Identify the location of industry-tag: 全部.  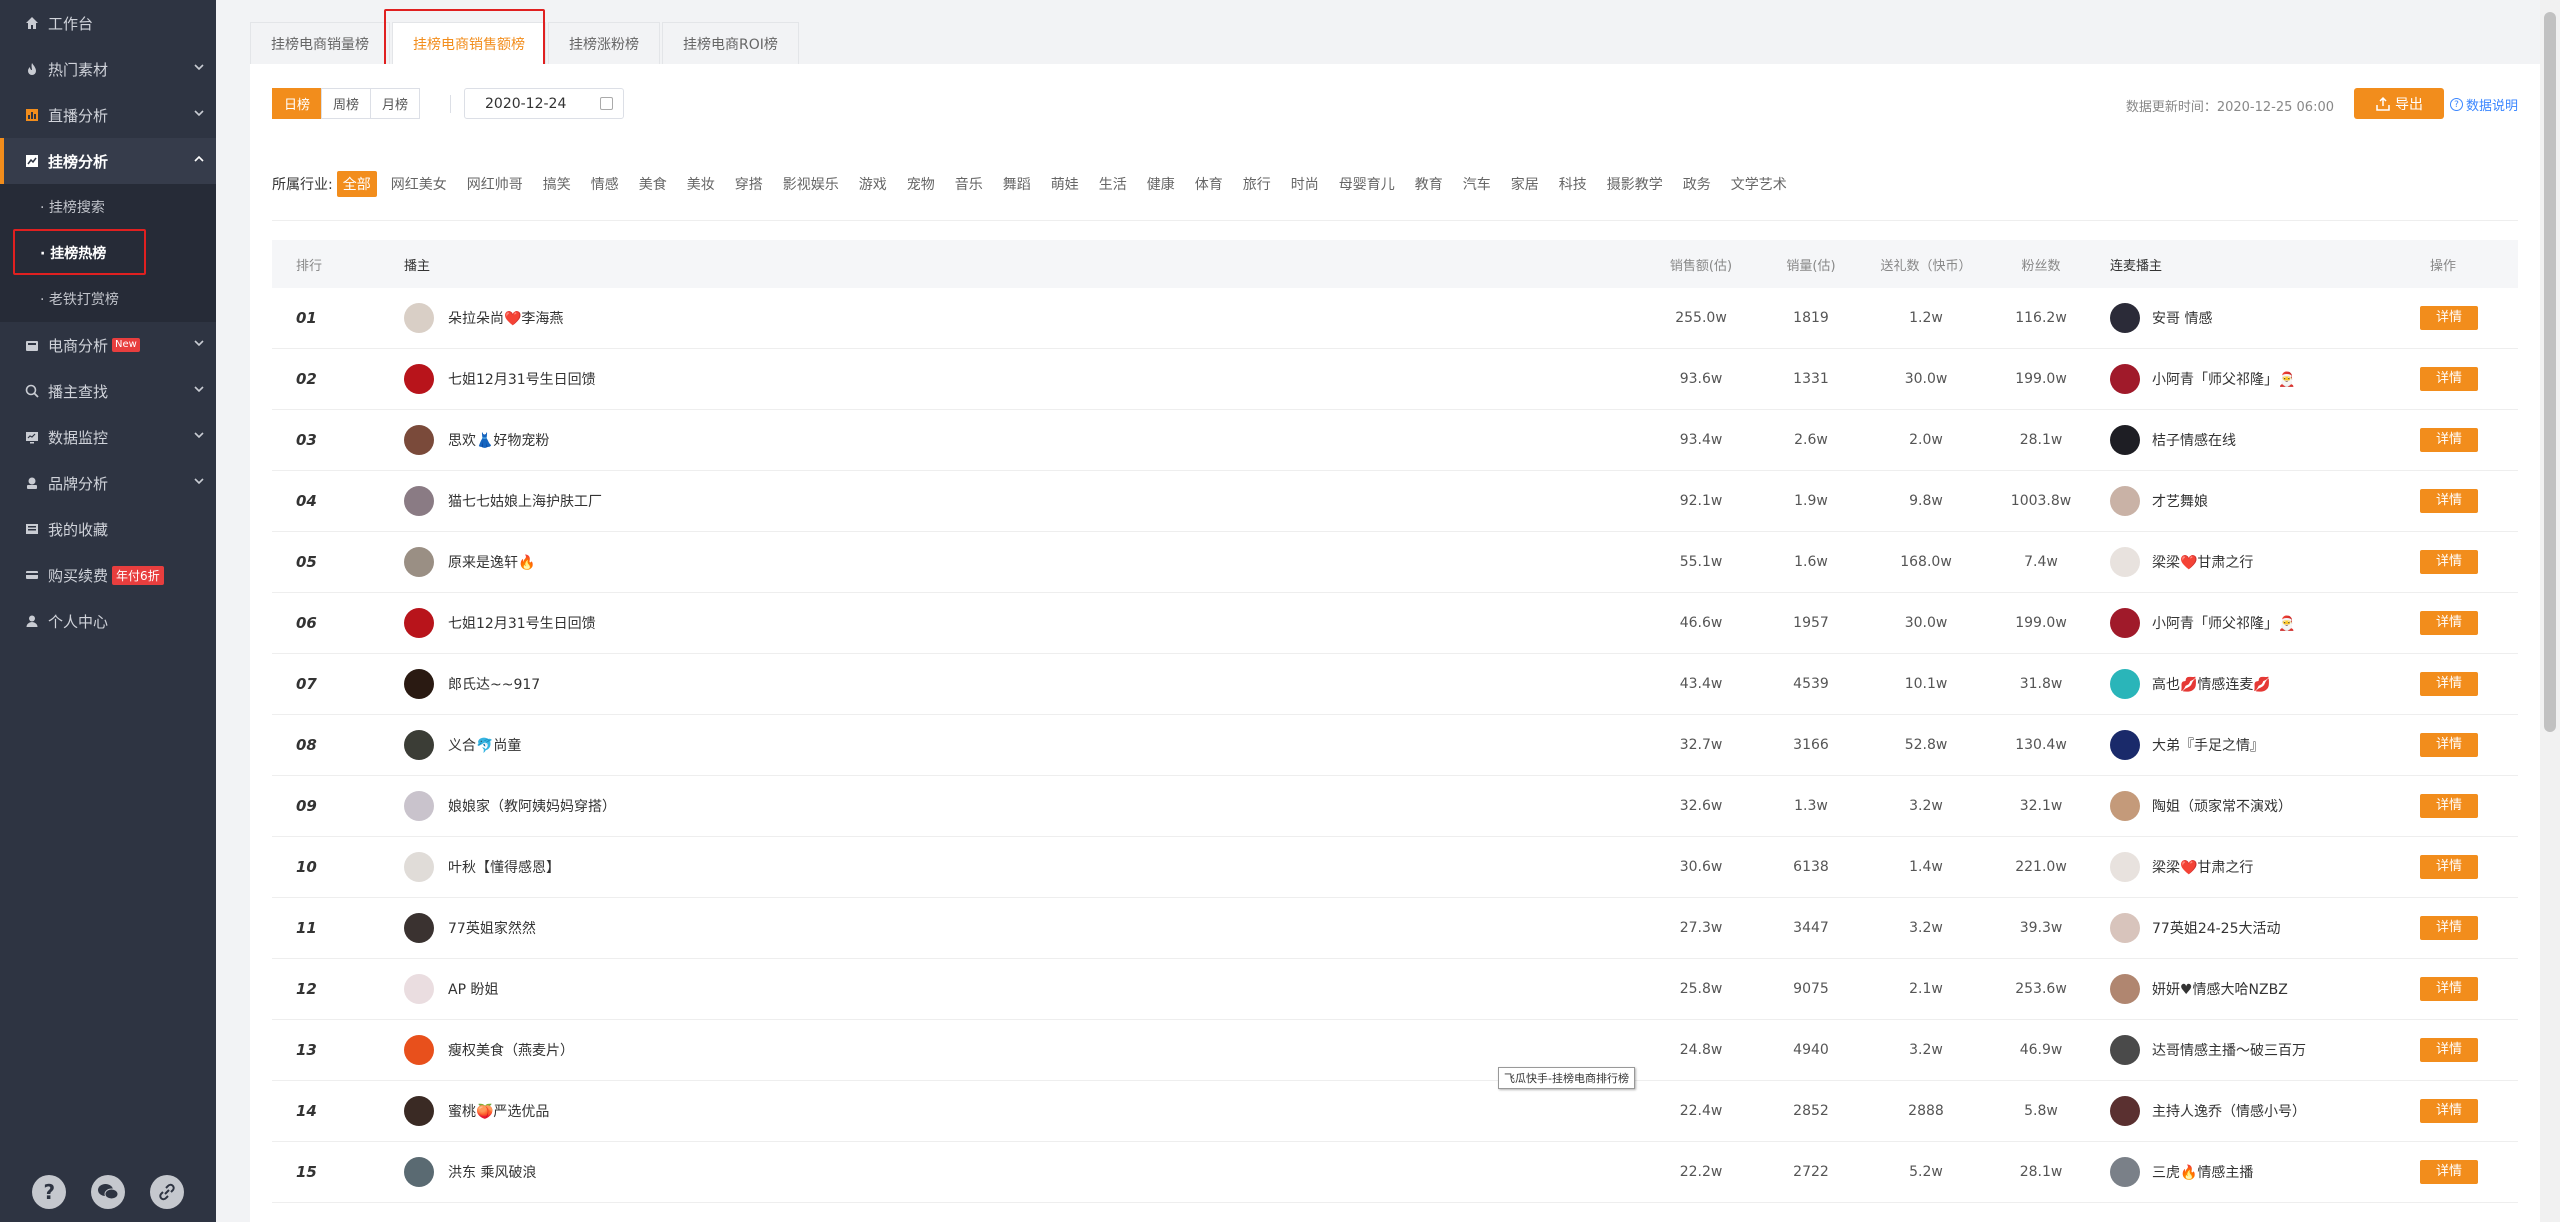
(356, 184).